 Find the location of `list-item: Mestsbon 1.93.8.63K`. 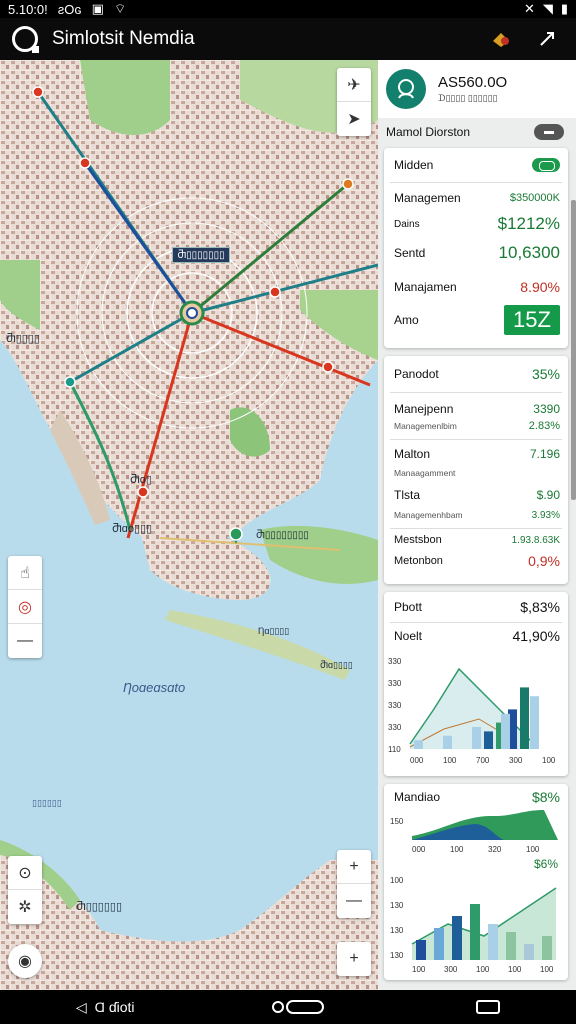

list-item: Mestsbon 1.93.8.63K is located at coordinates (476, 540).